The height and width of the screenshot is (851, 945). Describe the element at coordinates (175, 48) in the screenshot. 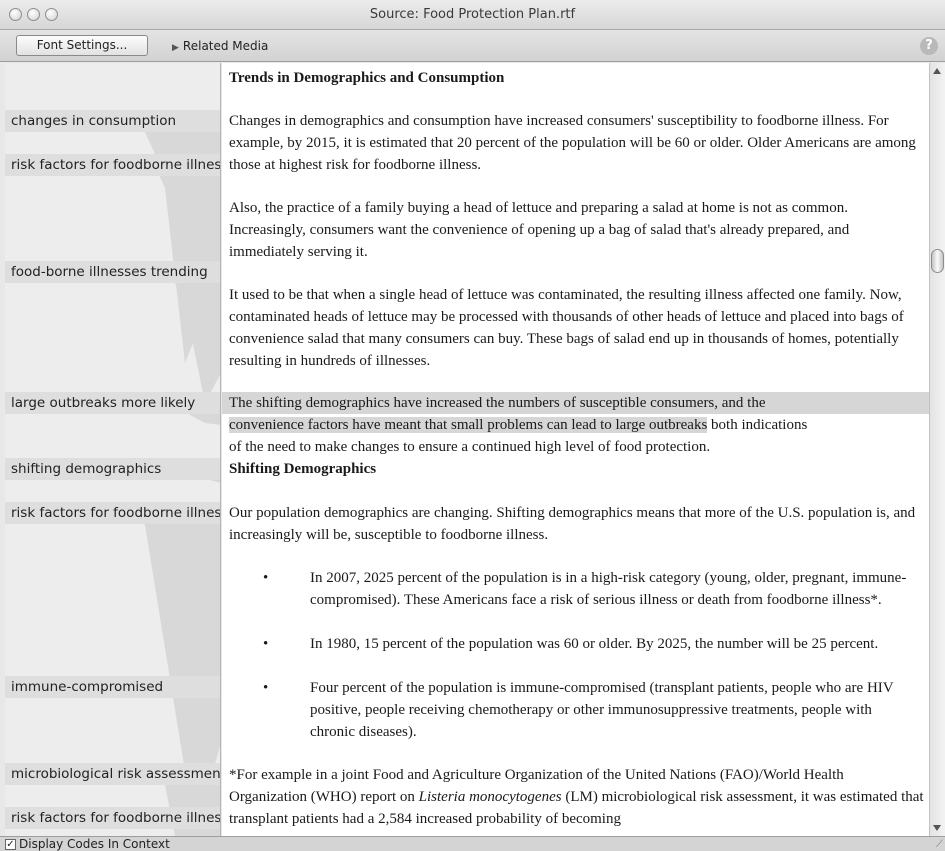

I see `disclosure-triangle-icon: ▶` at that location.